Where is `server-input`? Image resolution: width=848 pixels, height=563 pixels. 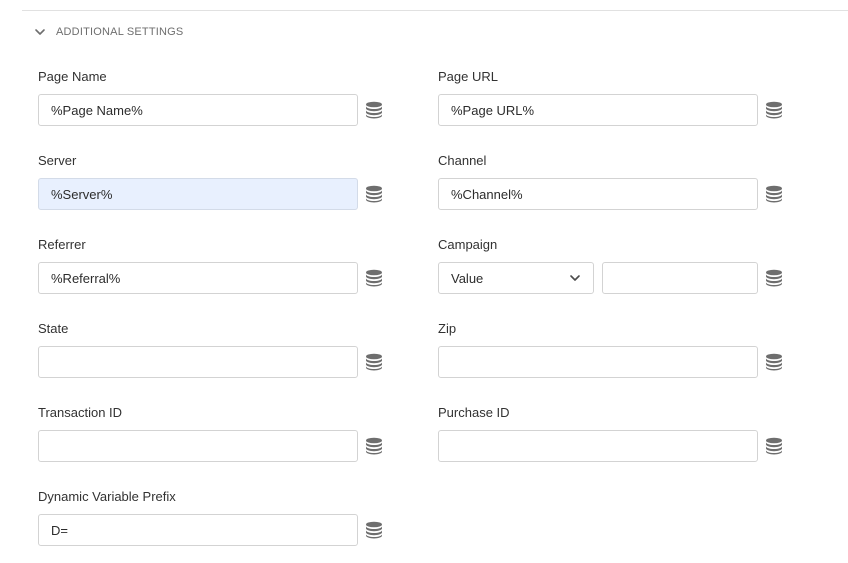 server-input is located at coordinates (198, 194).